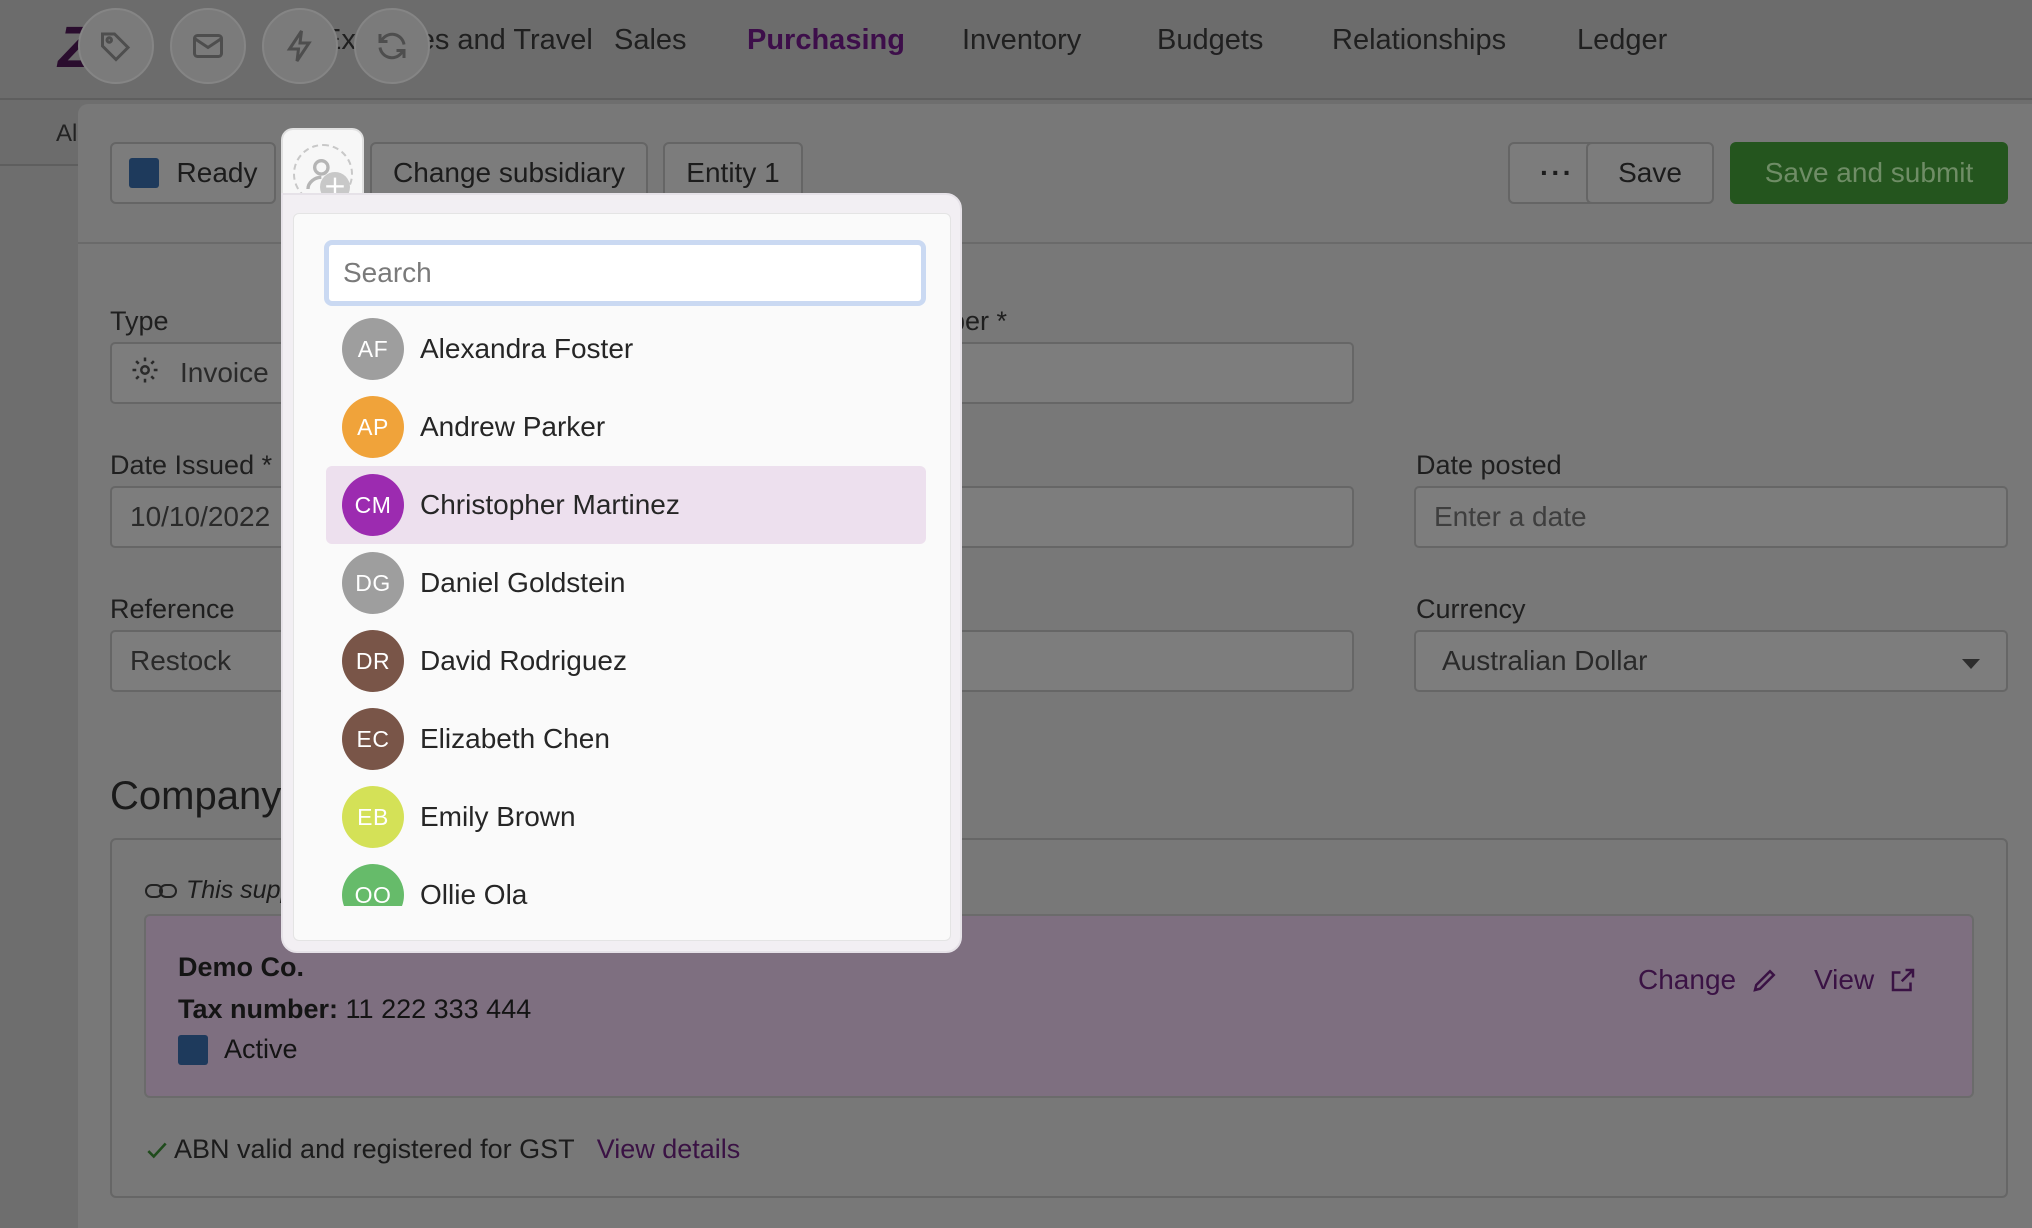  I want to click on person-name: Daniel Goldstein, so click(523, 582).